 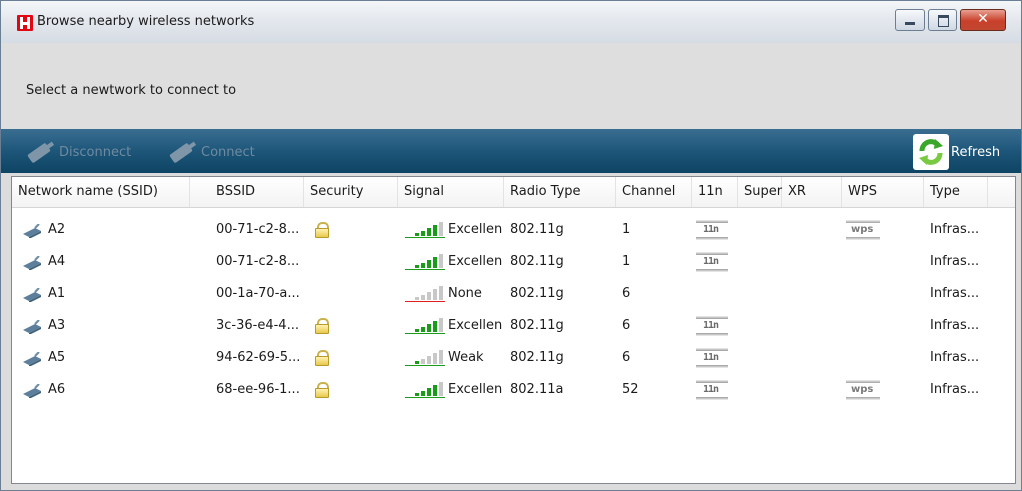 What do you see at coordinates (760, 192) in the screenshot?
I see `col-super: Super` at bounding box center [760, 192].